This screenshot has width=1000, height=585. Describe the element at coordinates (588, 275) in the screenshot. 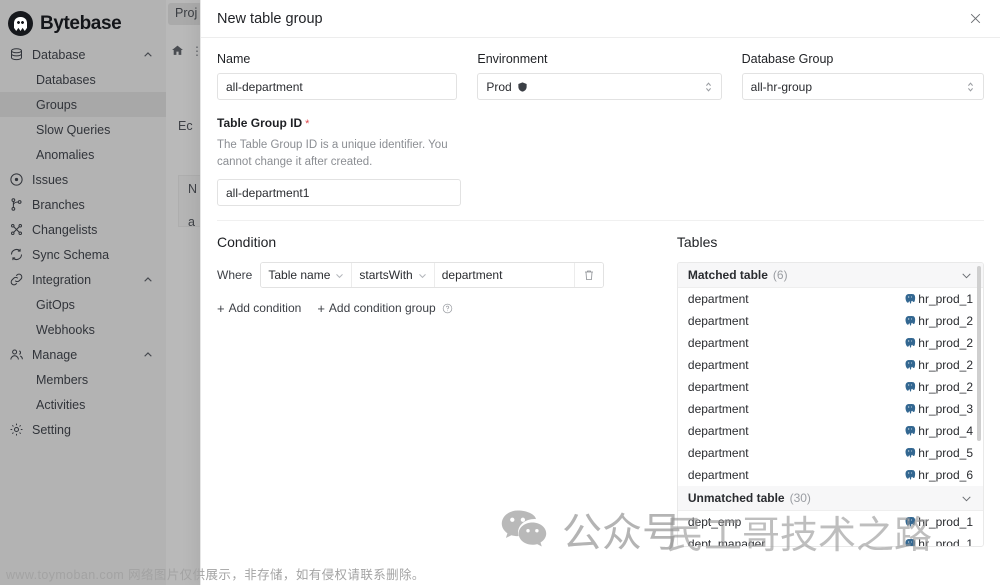

I see `trash-icon` at that location.